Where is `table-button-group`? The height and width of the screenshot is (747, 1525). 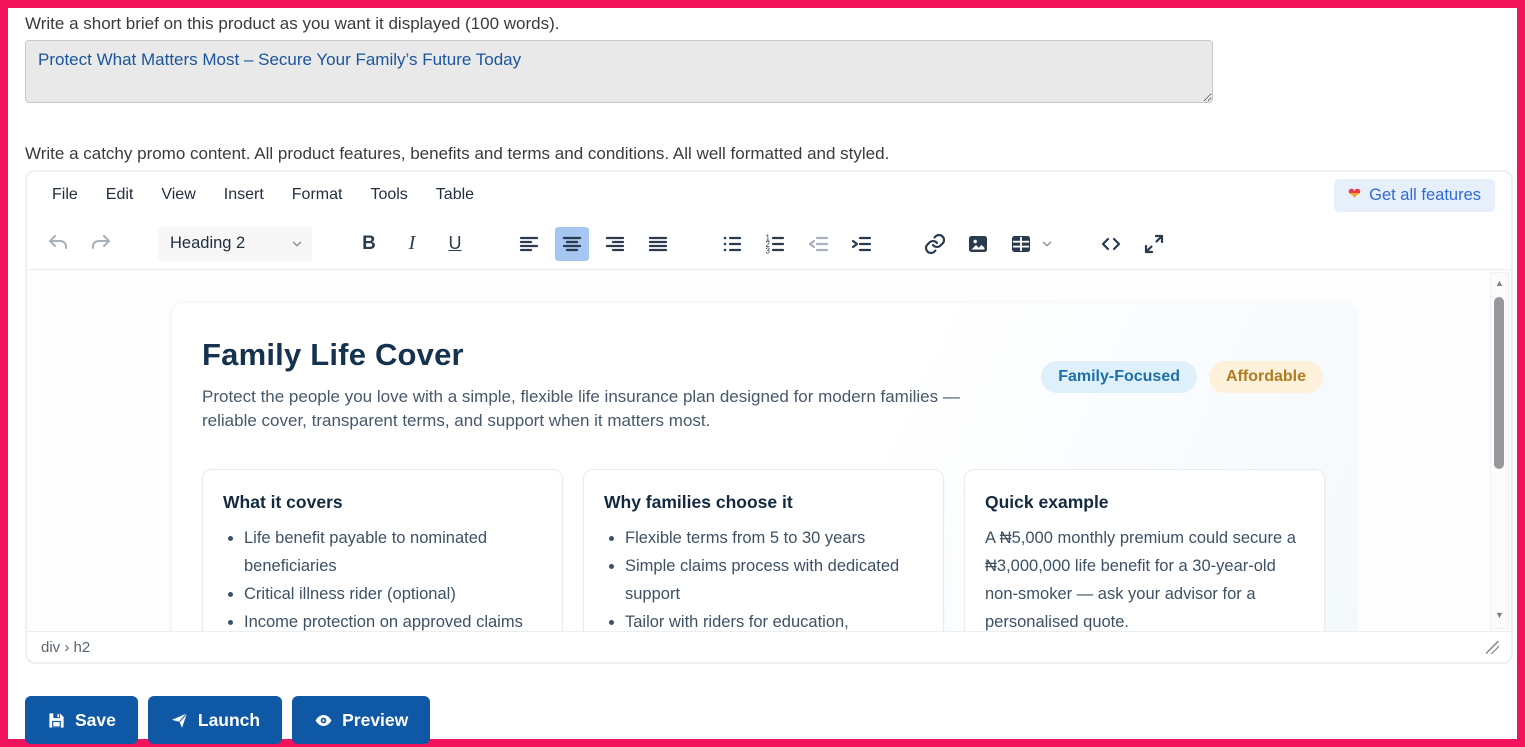
table-button-group is located at coordinates (1029, 244).